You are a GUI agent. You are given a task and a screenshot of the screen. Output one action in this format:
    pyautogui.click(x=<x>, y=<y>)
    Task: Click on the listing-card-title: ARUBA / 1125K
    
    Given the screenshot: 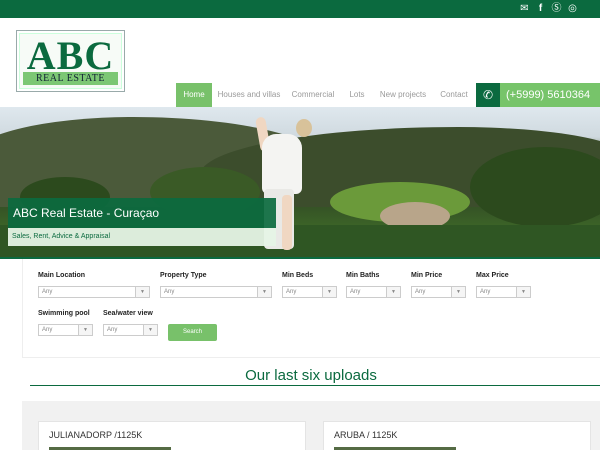 What is the action you would take?
    pyautogui.click(x=365, y=435)
    